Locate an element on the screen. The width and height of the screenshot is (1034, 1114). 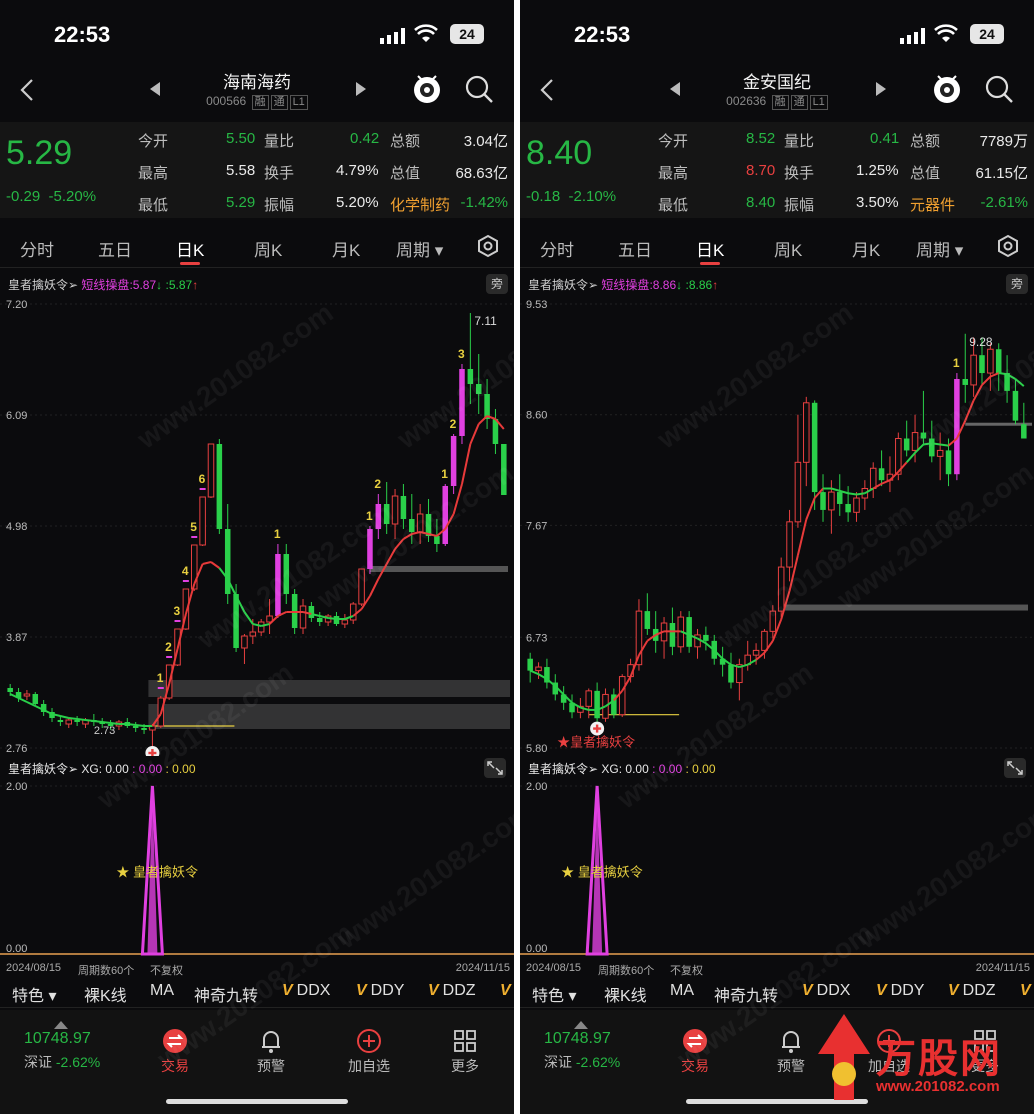
bottom-tab-more: 更多 is located at coordinates (465, 1051).